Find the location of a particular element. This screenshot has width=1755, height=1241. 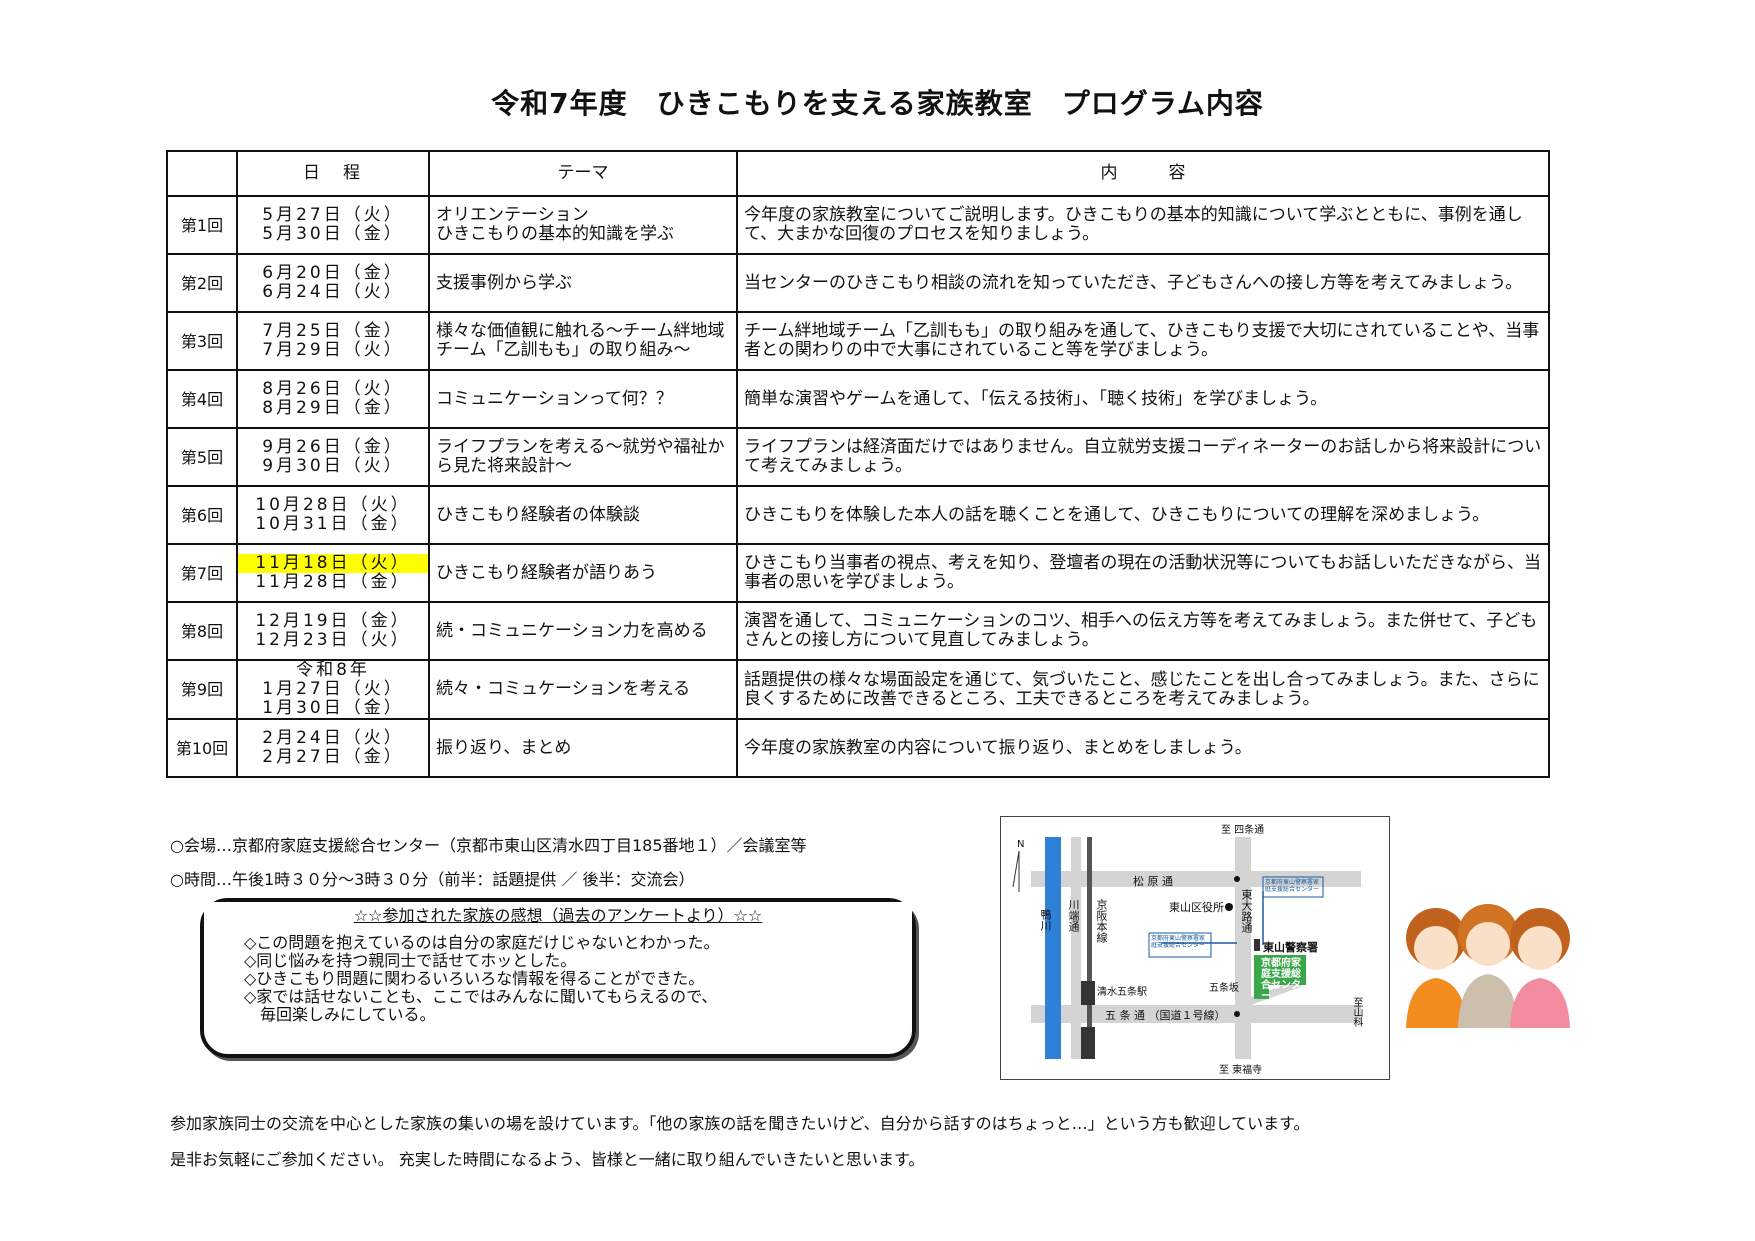

session-date: 10月28日（火） is located at coordinates (333, 505).